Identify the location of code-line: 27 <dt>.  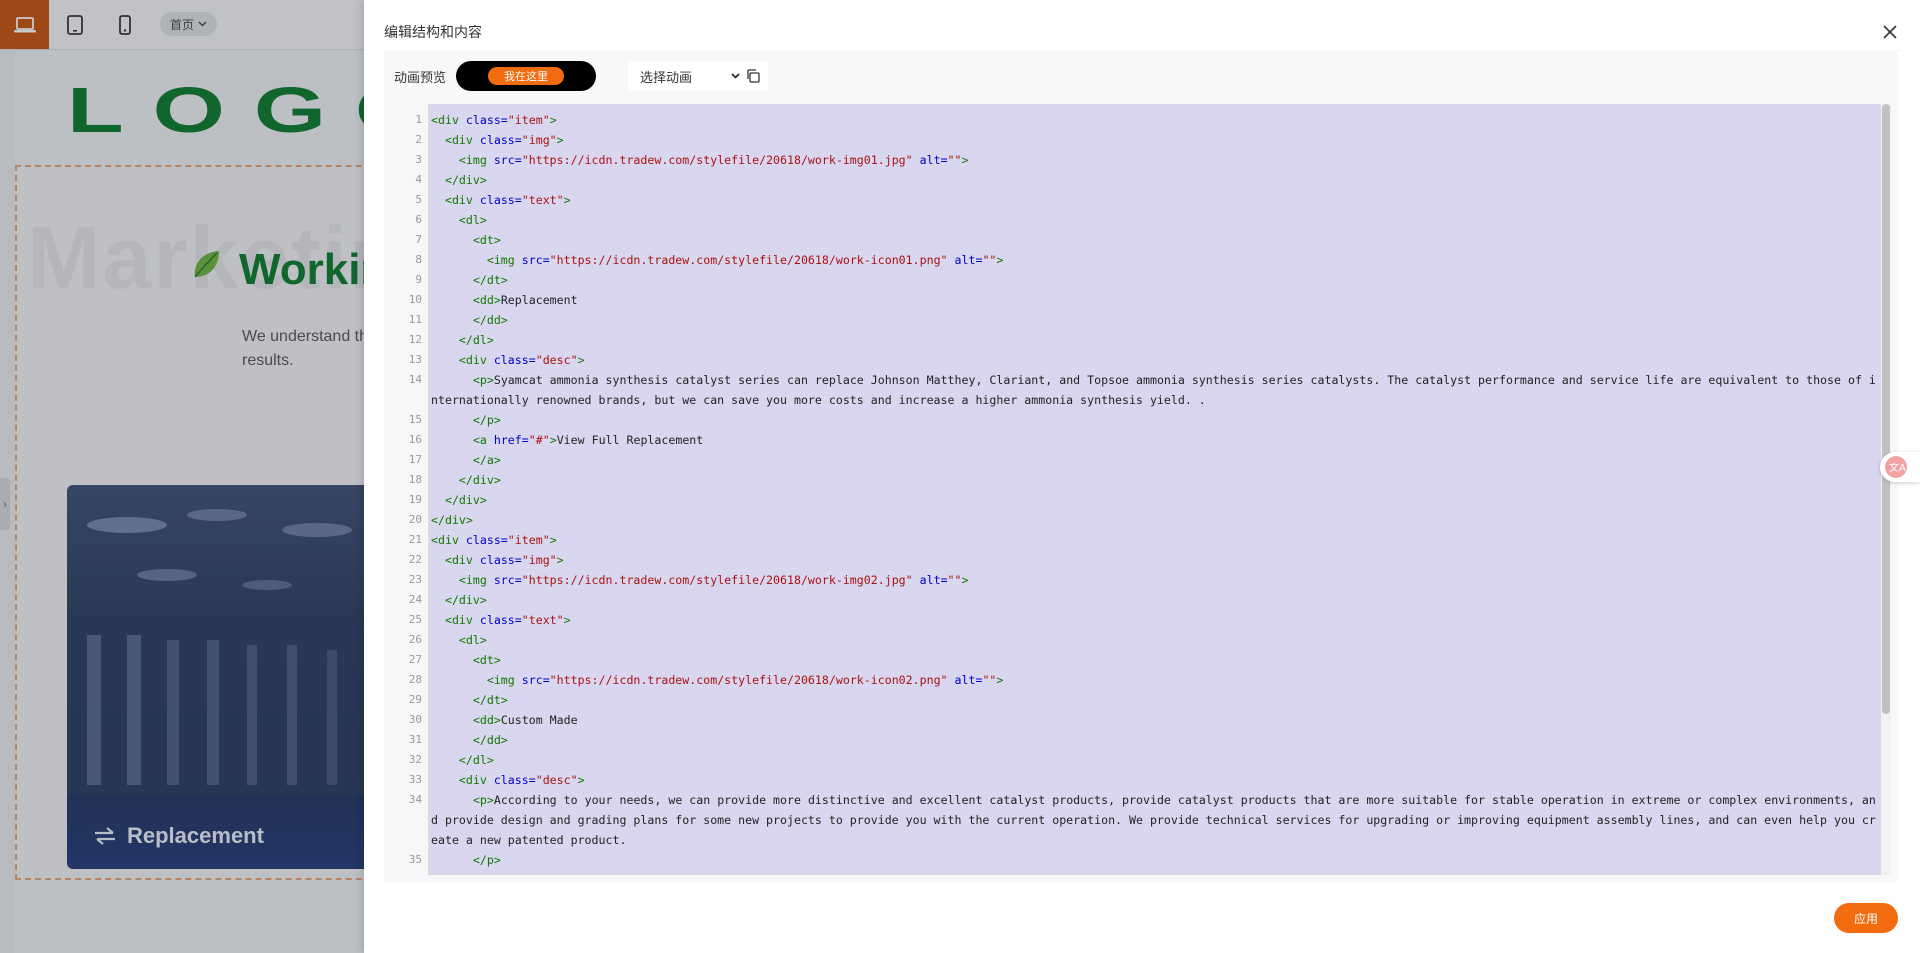
(1145, 660).